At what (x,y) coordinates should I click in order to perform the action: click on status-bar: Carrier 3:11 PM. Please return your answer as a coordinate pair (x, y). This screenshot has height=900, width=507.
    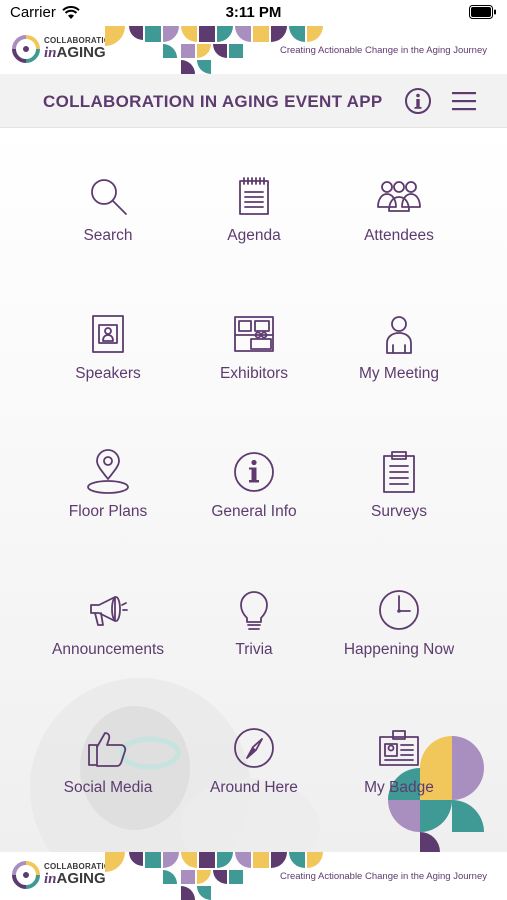
    Looking at the image, I should click on (253, 13).